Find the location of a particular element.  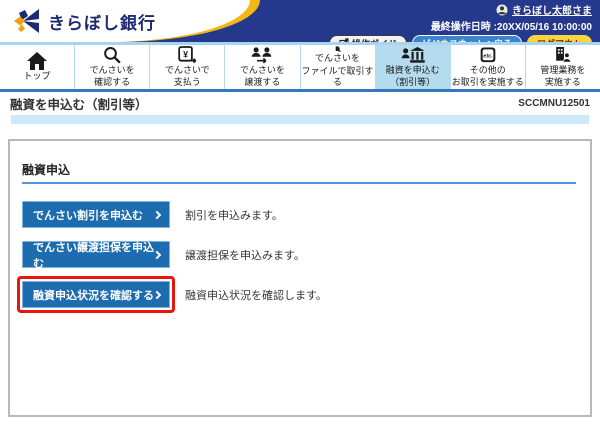

logout-button: ログアウト is located at coordinates (559, 38).